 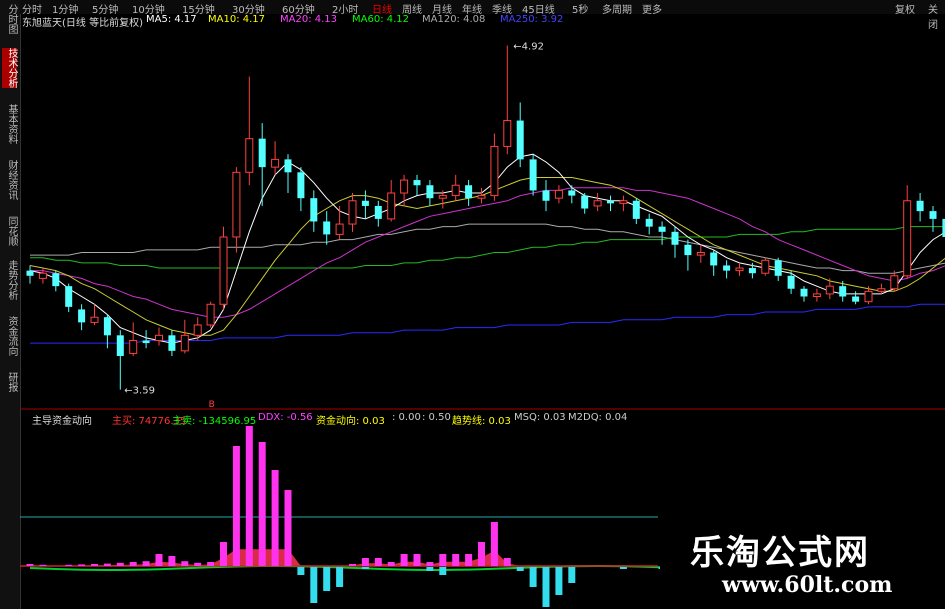 I want to click on sub-title: 主导资金动向, so click(x=62, y=421).